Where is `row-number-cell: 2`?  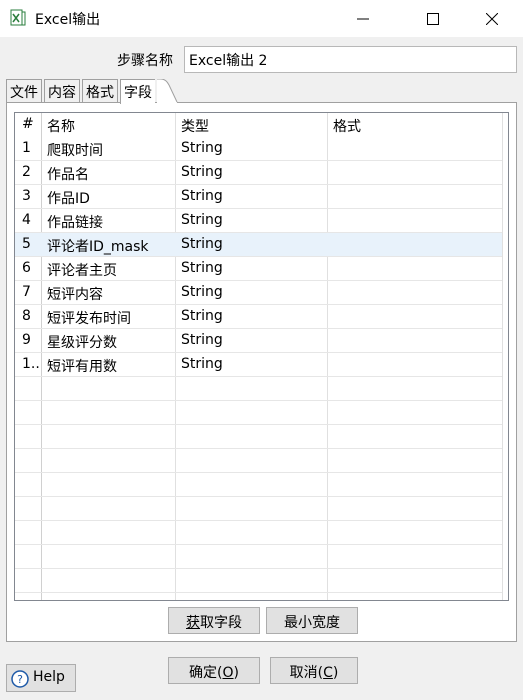 row-number-cell: 2 is located at coordinates (31, 173).